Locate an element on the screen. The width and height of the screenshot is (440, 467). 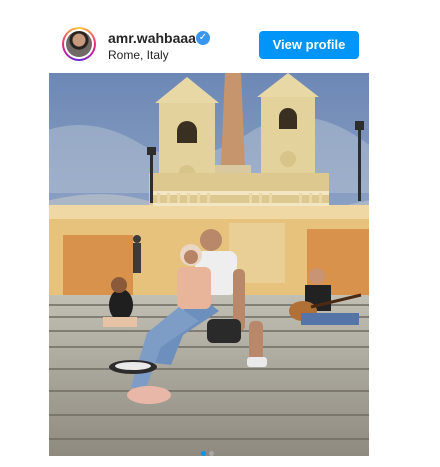
avatar is located at coordinates (79, 44).